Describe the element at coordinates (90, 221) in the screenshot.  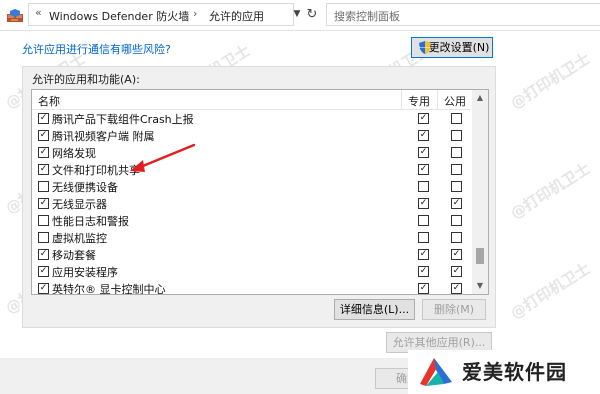
I see `app-name: 性能日志和警报` at that location.